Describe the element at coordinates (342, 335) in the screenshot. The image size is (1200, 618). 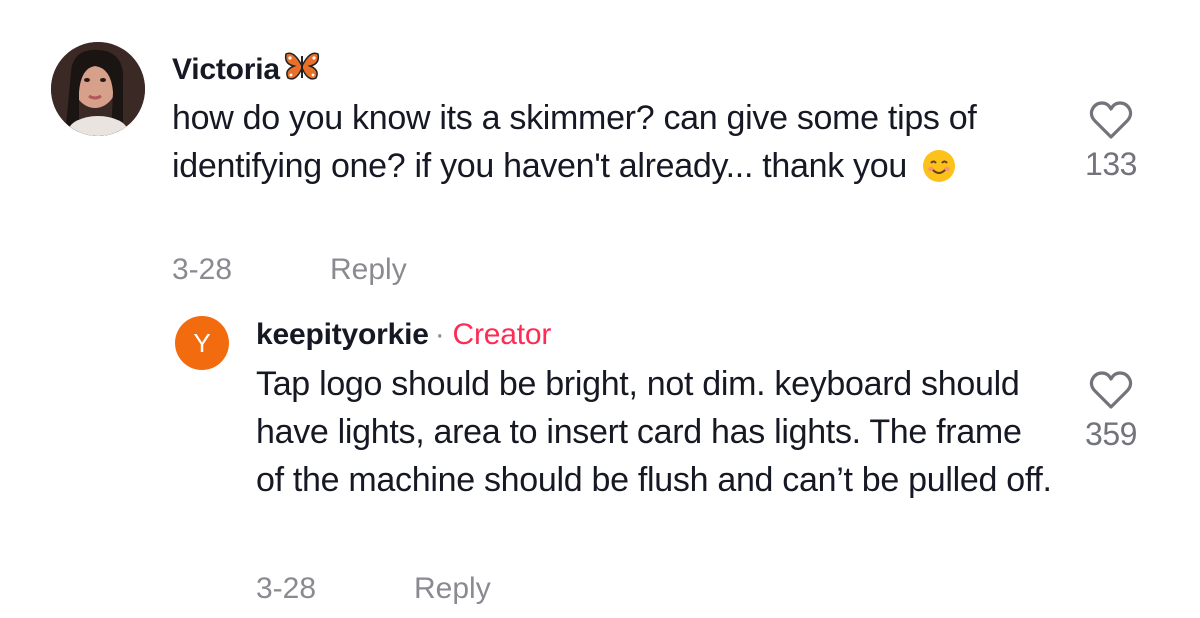
I see `reply-username: keepityorkie` at that location.